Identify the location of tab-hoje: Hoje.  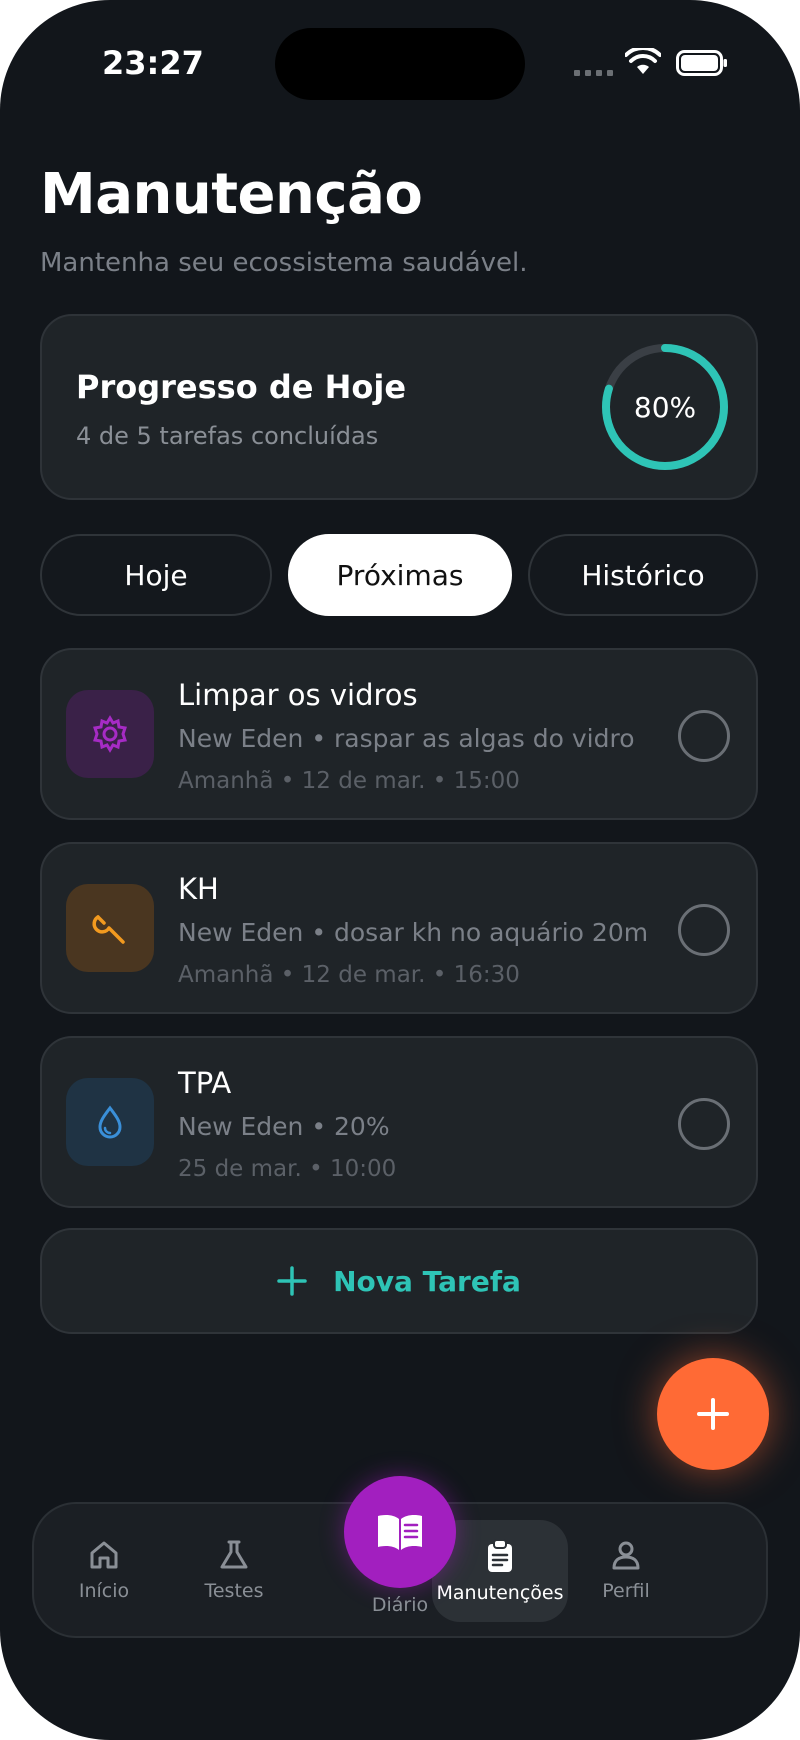
(156, 575).